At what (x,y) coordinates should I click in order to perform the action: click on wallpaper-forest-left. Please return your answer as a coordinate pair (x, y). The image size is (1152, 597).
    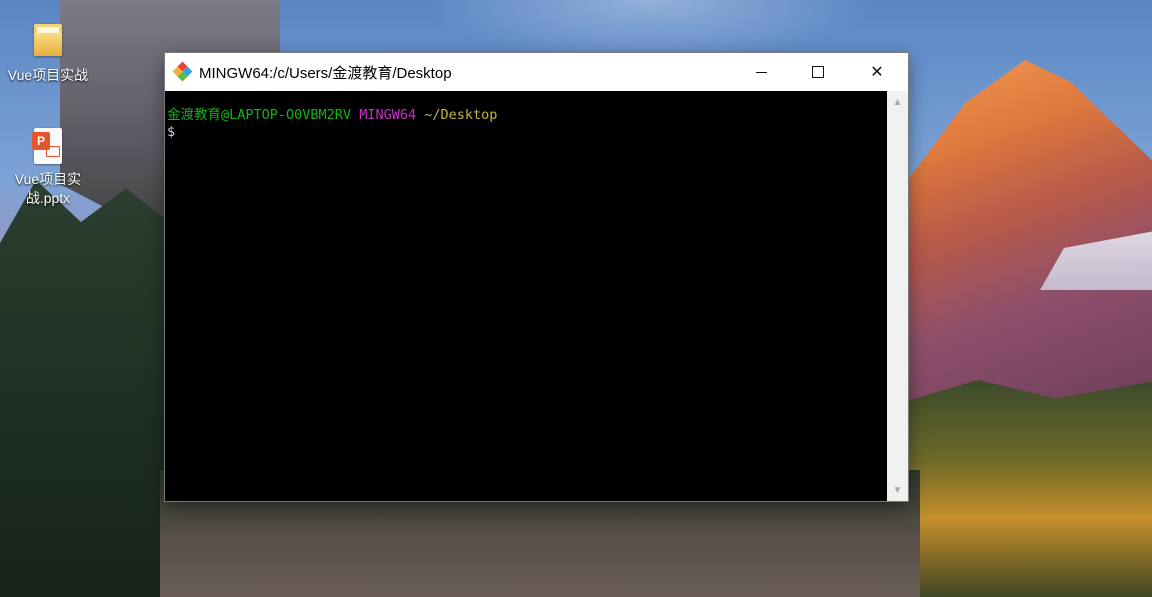
    Looking at the image, I should click on (90, 388).